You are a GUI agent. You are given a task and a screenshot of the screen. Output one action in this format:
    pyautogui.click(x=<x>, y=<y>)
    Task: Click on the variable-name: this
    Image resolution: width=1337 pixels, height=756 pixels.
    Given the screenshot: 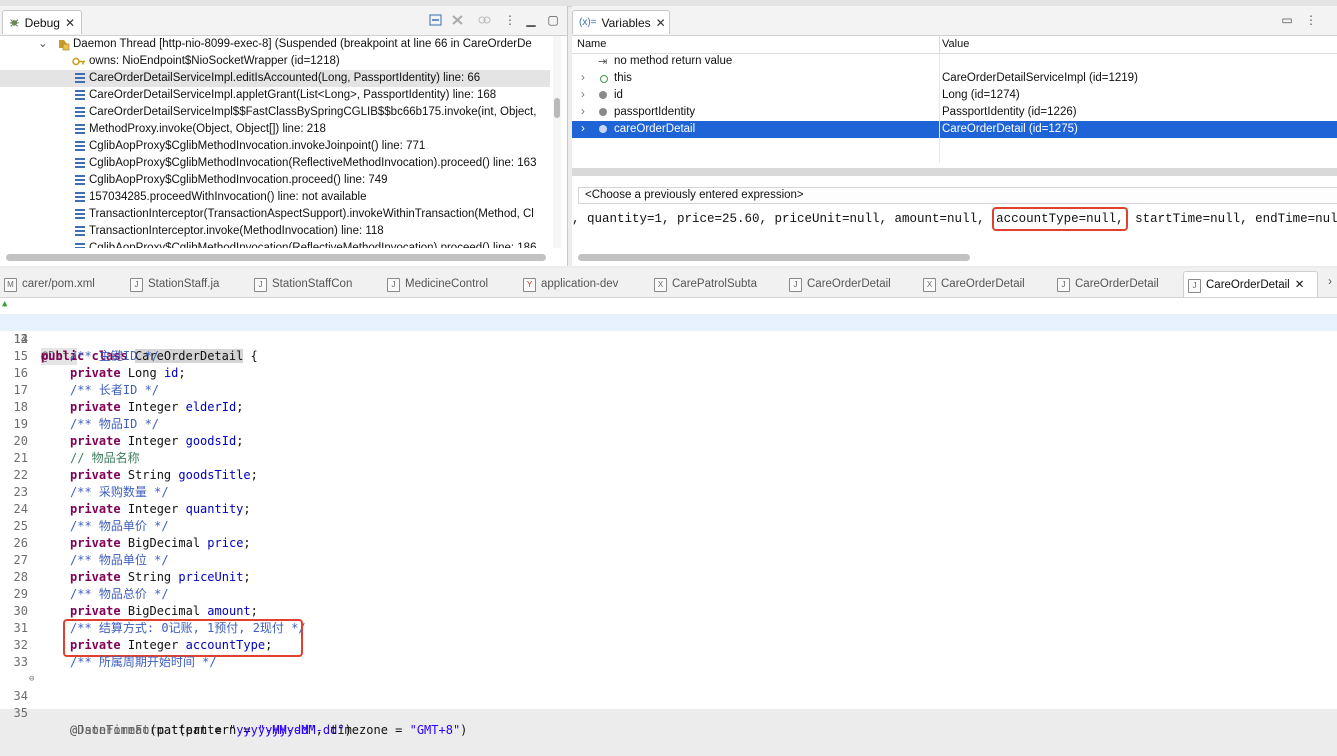 What is the action you would take?
    pyautogui.click(x=623, y=78)
    